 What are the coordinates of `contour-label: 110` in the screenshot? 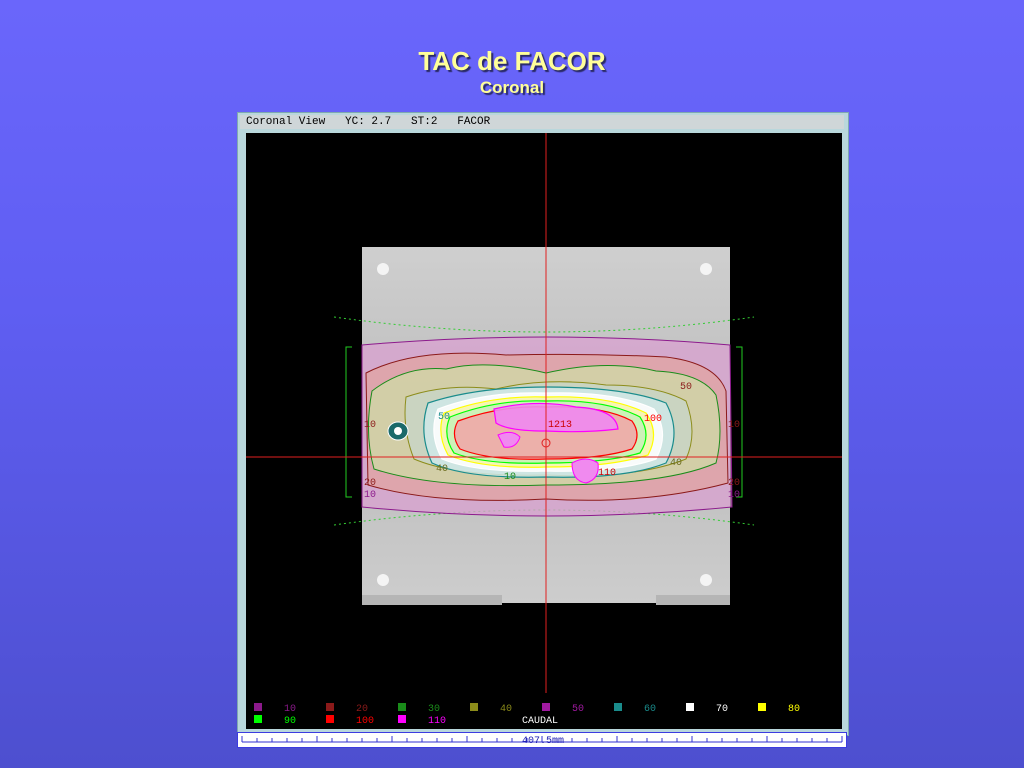 It's located at (607, 473).